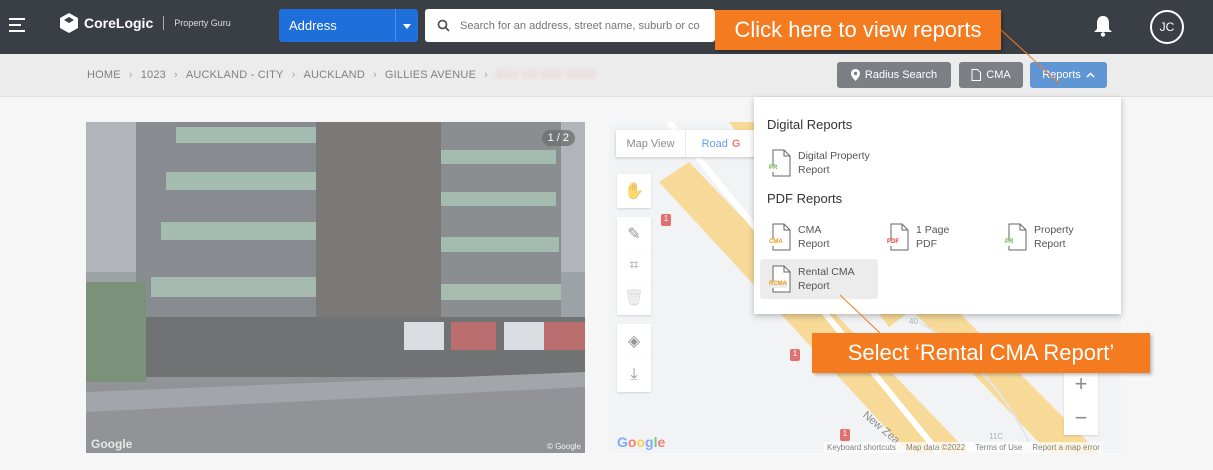 This screenshot has width=1213, height=470. I want to click on reports-label: Reports, so click(1061, 75).